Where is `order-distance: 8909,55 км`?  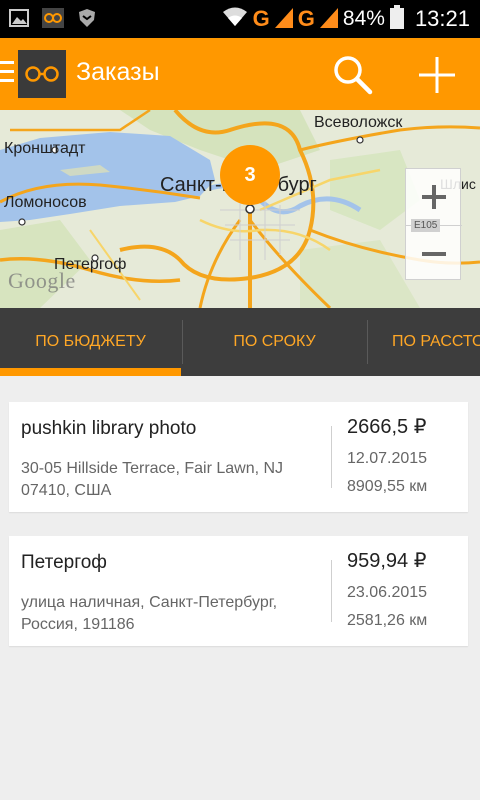
order-distance: 8909,55 км is located at coordinates (387, 486).